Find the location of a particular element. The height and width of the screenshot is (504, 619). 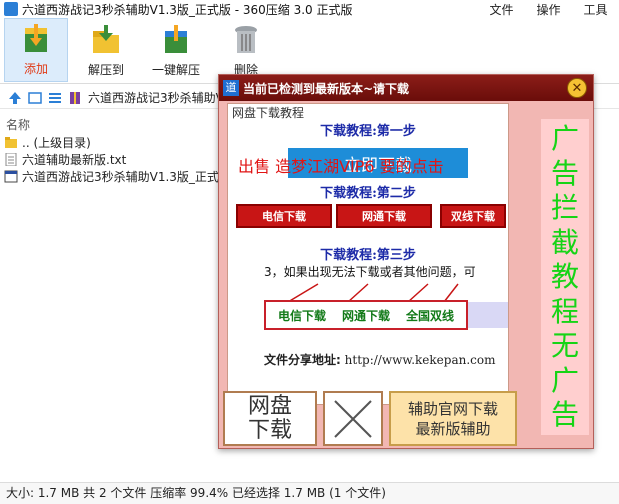

menu-bar: 文件 操作 工具 is located at coordinates (548, 9).